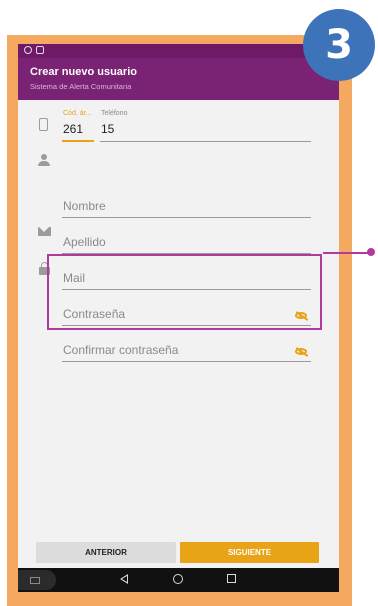 This screenshot has width=378, height=606. Describe the element at coordinates (186, 351) in the screenshot. I see `confirm-password-field: Confirmar contraseña` at that location.